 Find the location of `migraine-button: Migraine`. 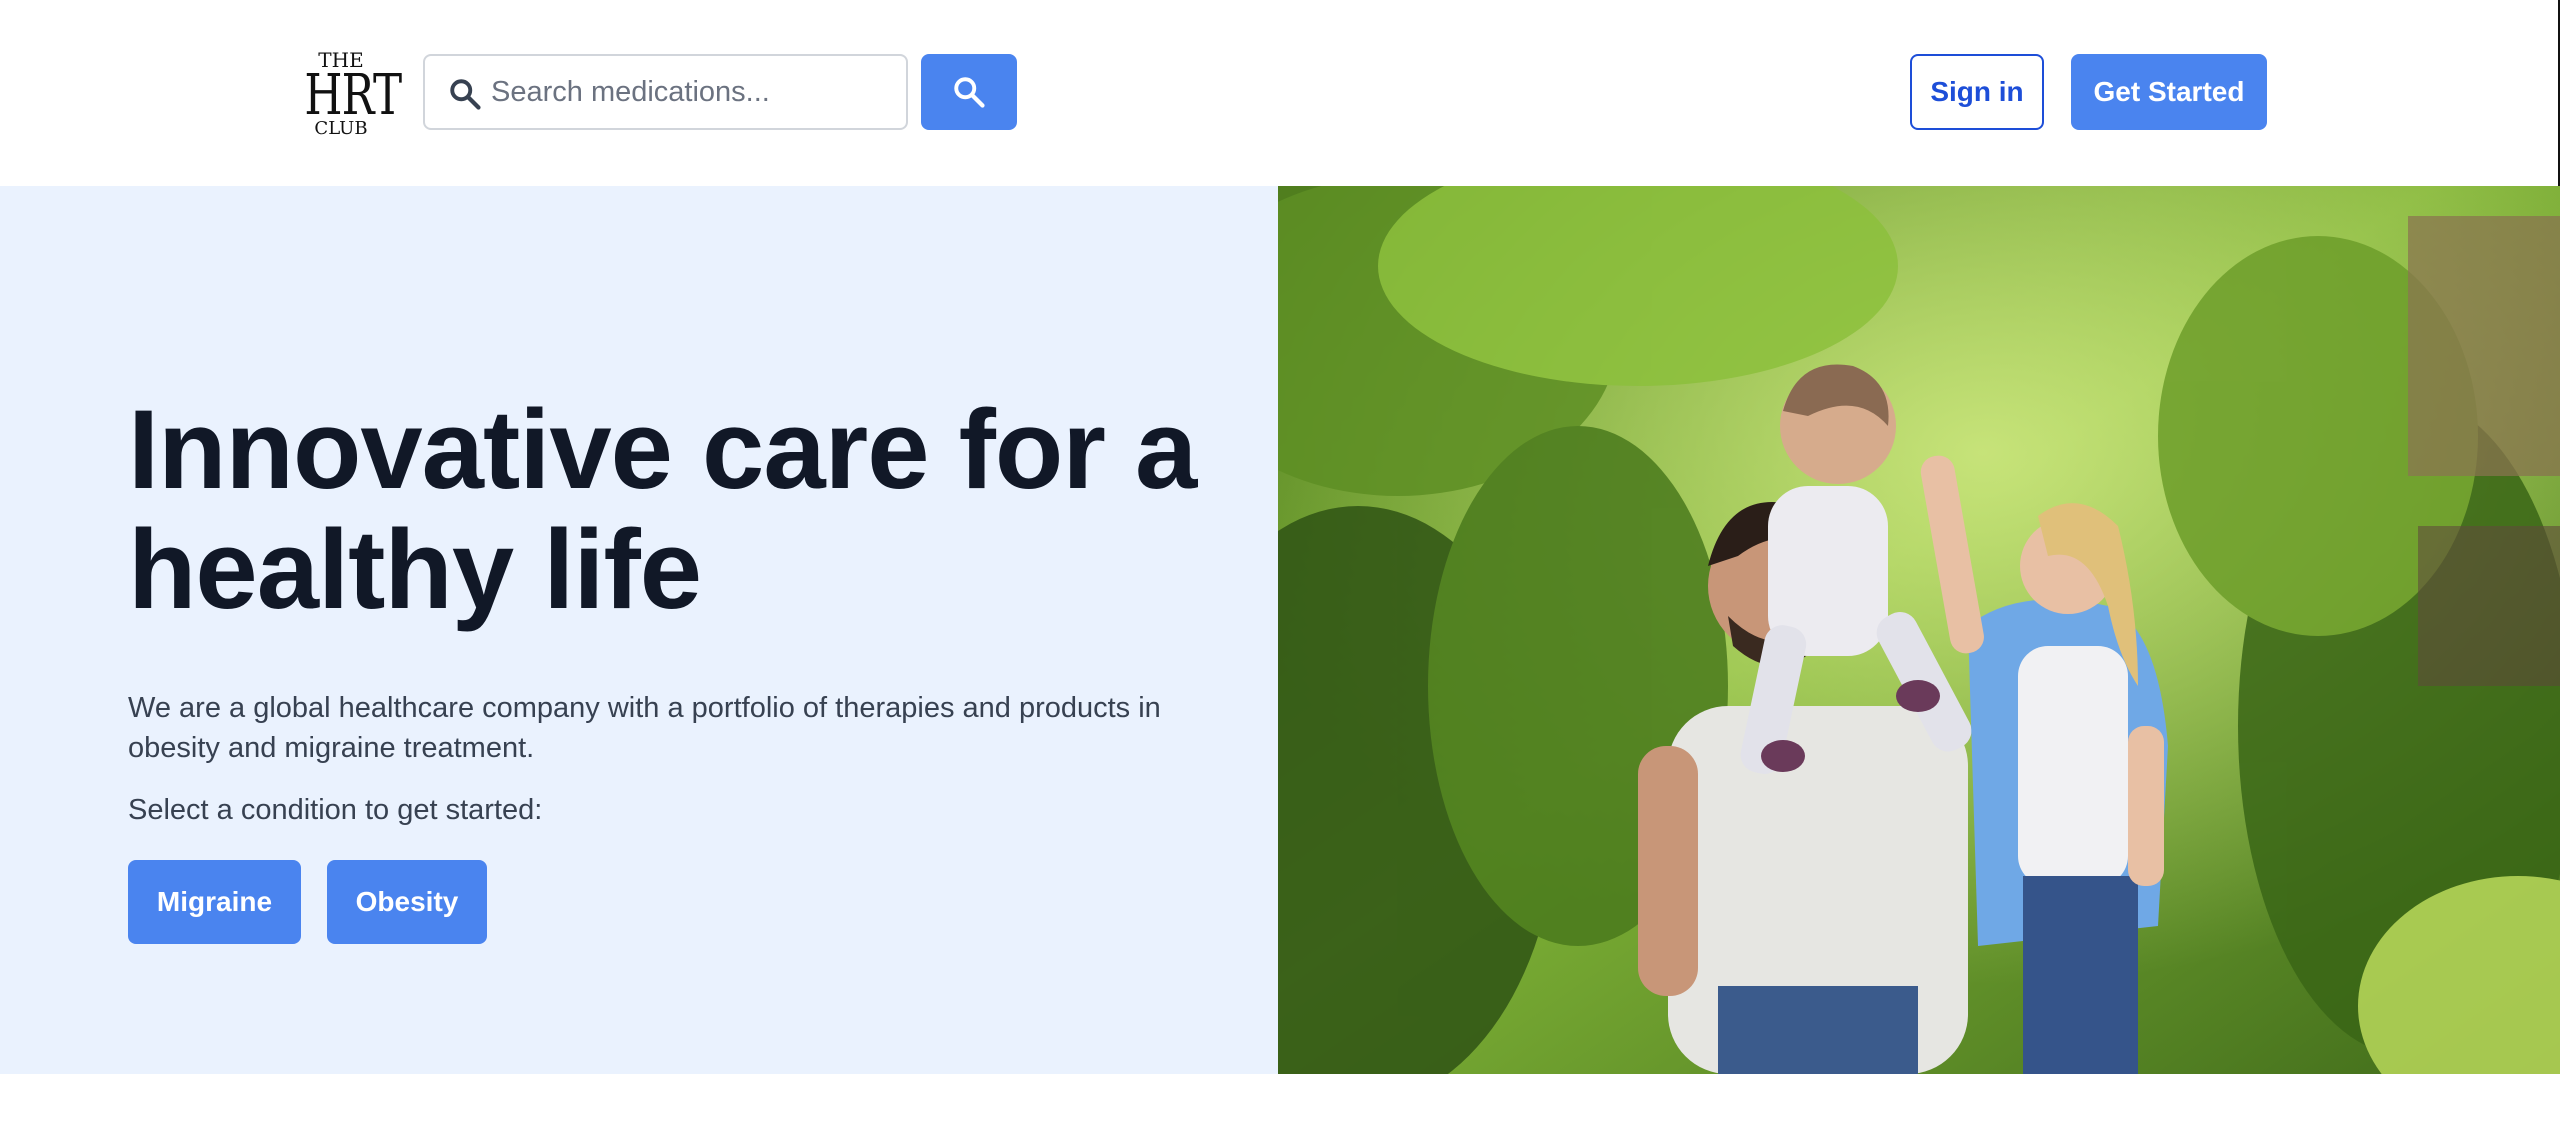

migraine-button: Migraine is located at coordinates (214, 902).